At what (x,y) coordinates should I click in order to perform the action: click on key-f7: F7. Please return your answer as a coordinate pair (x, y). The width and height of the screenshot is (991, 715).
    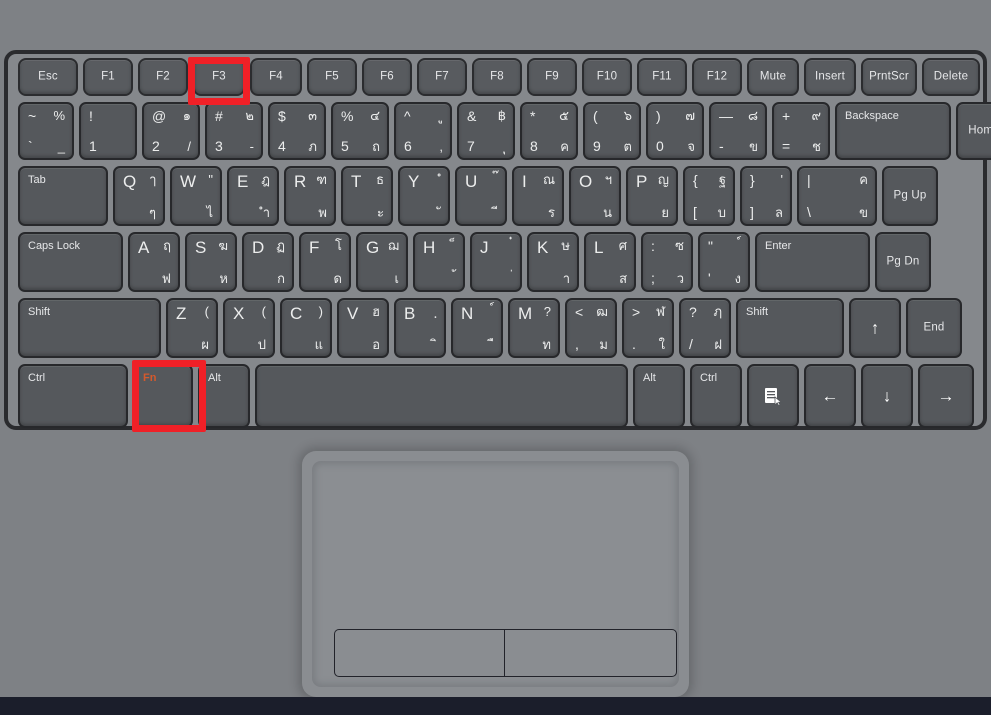
    Looking at the image, I should click on (442, 77).